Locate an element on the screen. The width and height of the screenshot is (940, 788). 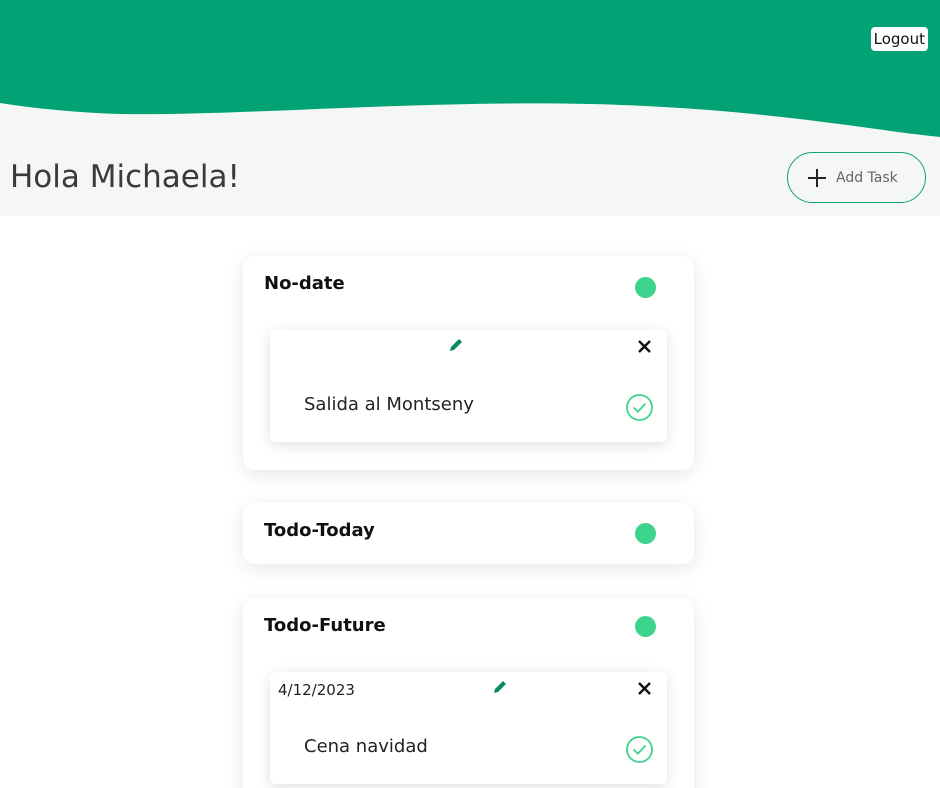
task-date: 4/12/2023 is located at coordinates (316, 690).